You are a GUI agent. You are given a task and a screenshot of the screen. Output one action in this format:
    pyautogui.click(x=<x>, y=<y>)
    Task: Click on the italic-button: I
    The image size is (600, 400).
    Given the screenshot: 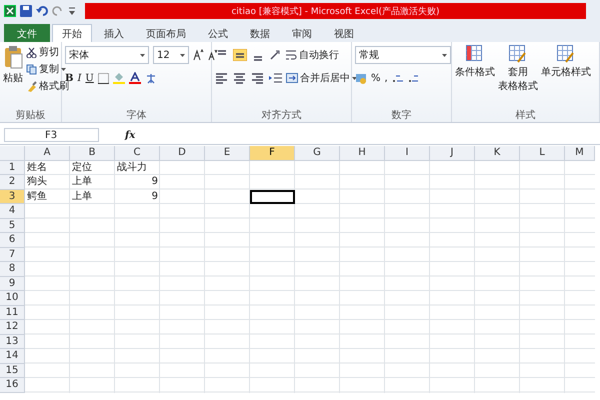 What is the action you would take?
    pyautogui.click(x=79, y=78)
    